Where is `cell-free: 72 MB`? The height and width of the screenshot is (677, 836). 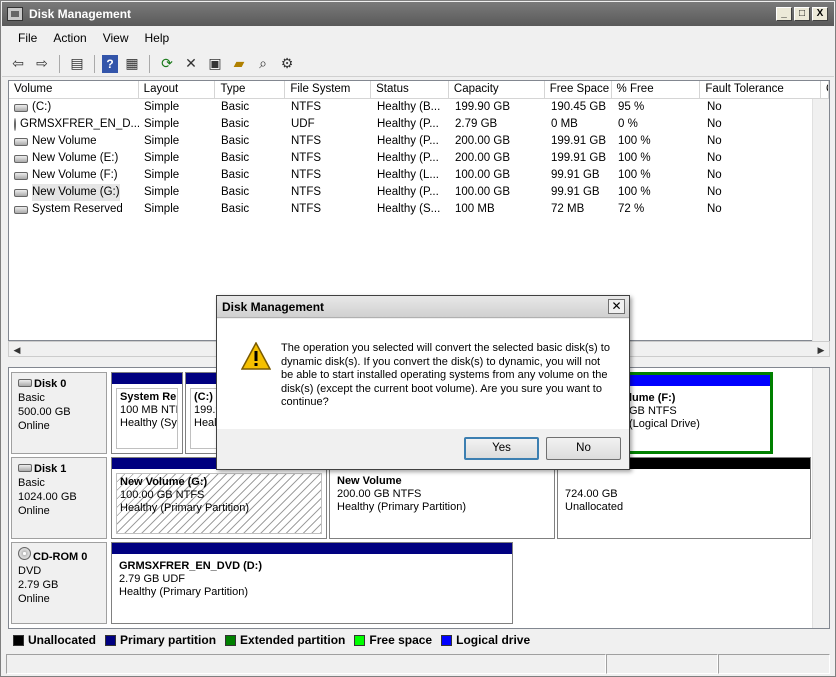 cell-free: 72 MB is located at coordinates (568, 209).